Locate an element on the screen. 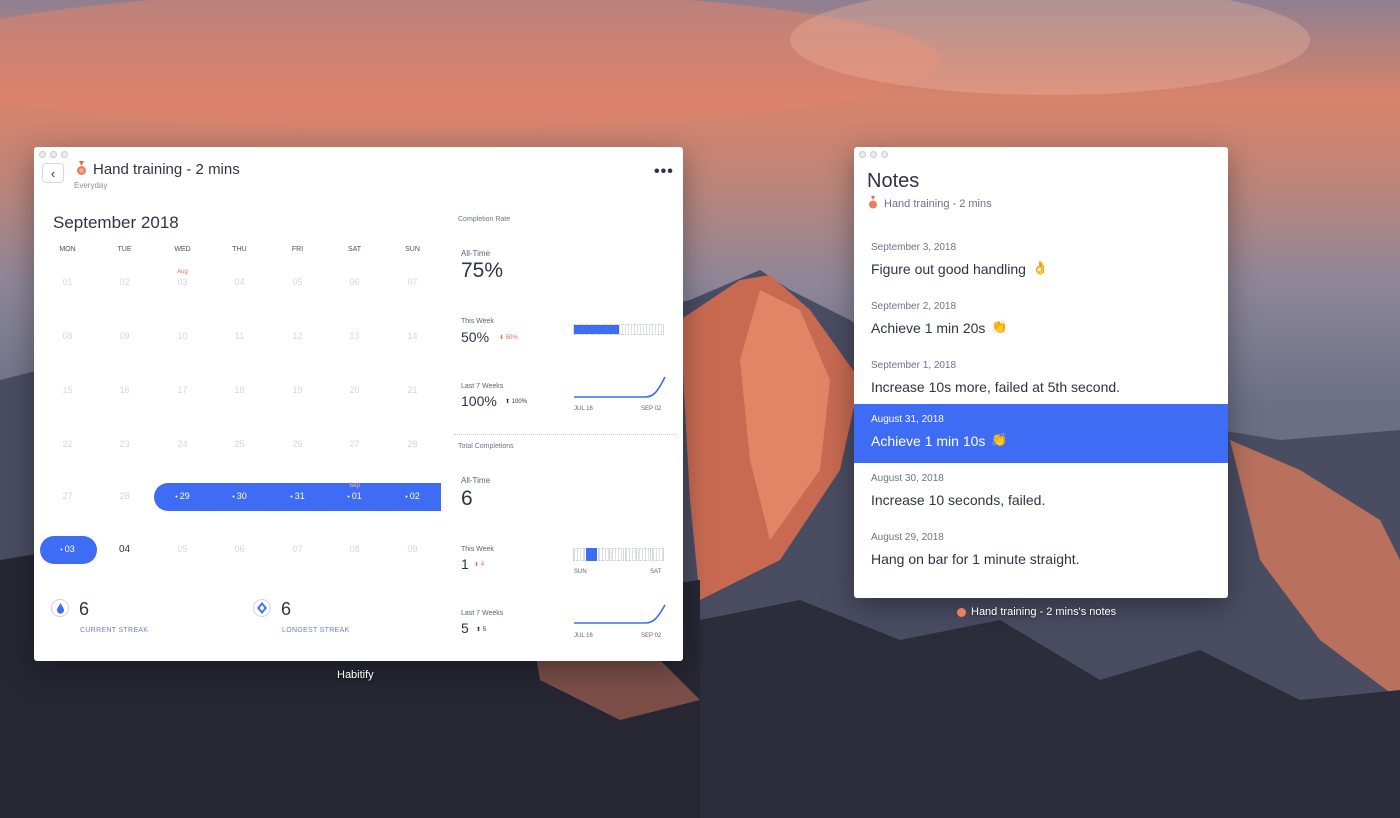  completion-week-label: This Week is located at coordinates (477, 321).